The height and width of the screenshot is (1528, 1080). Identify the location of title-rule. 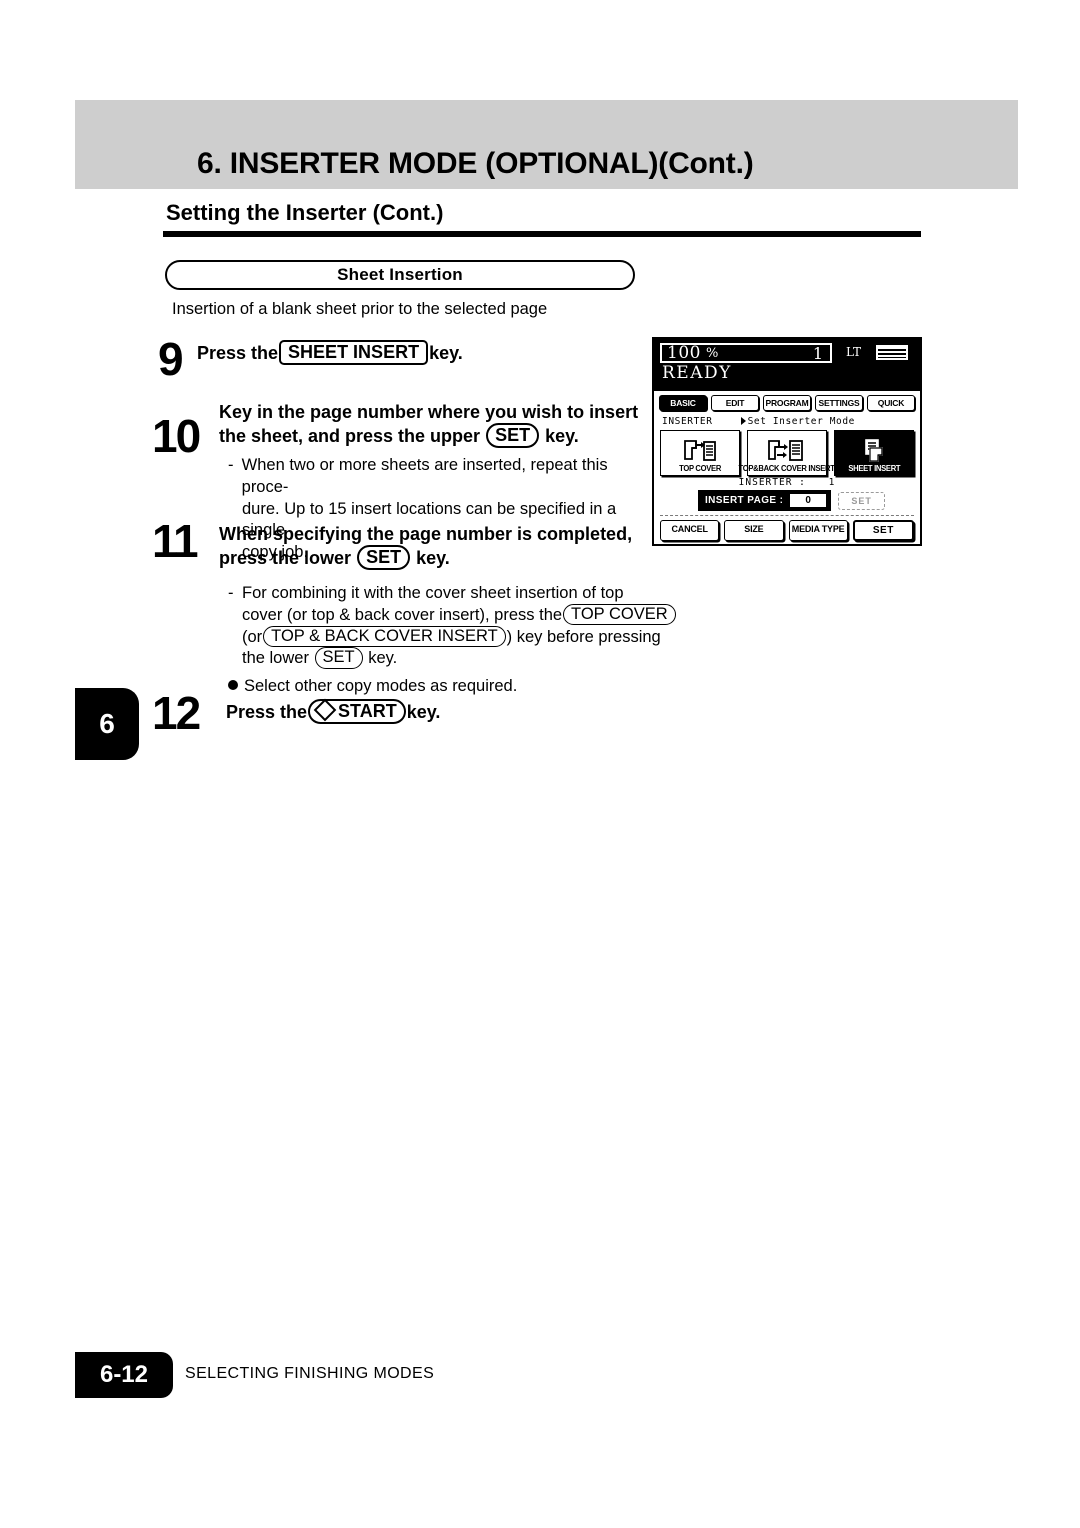
(542, 234).